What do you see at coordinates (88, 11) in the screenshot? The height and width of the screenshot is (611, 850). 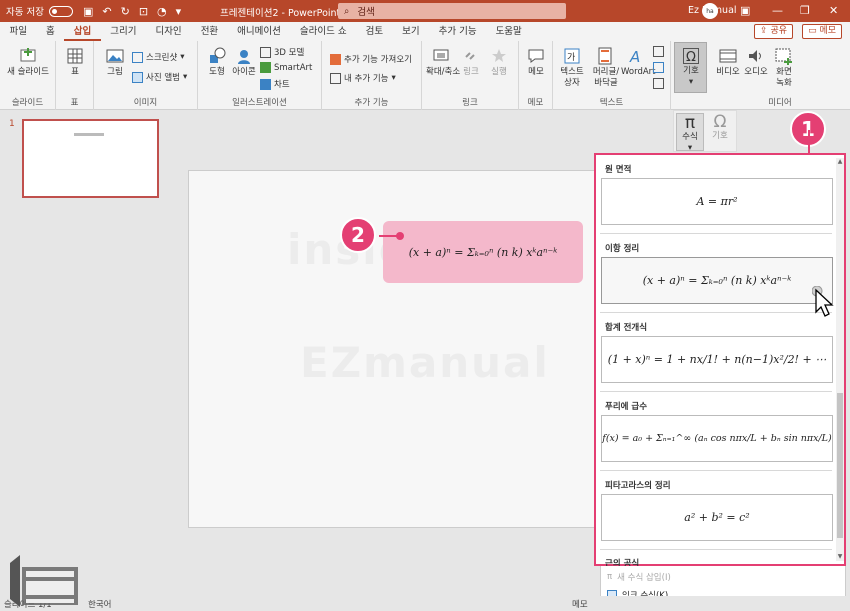 I see `save-icon: ▣` at bounding box center [88, 11].